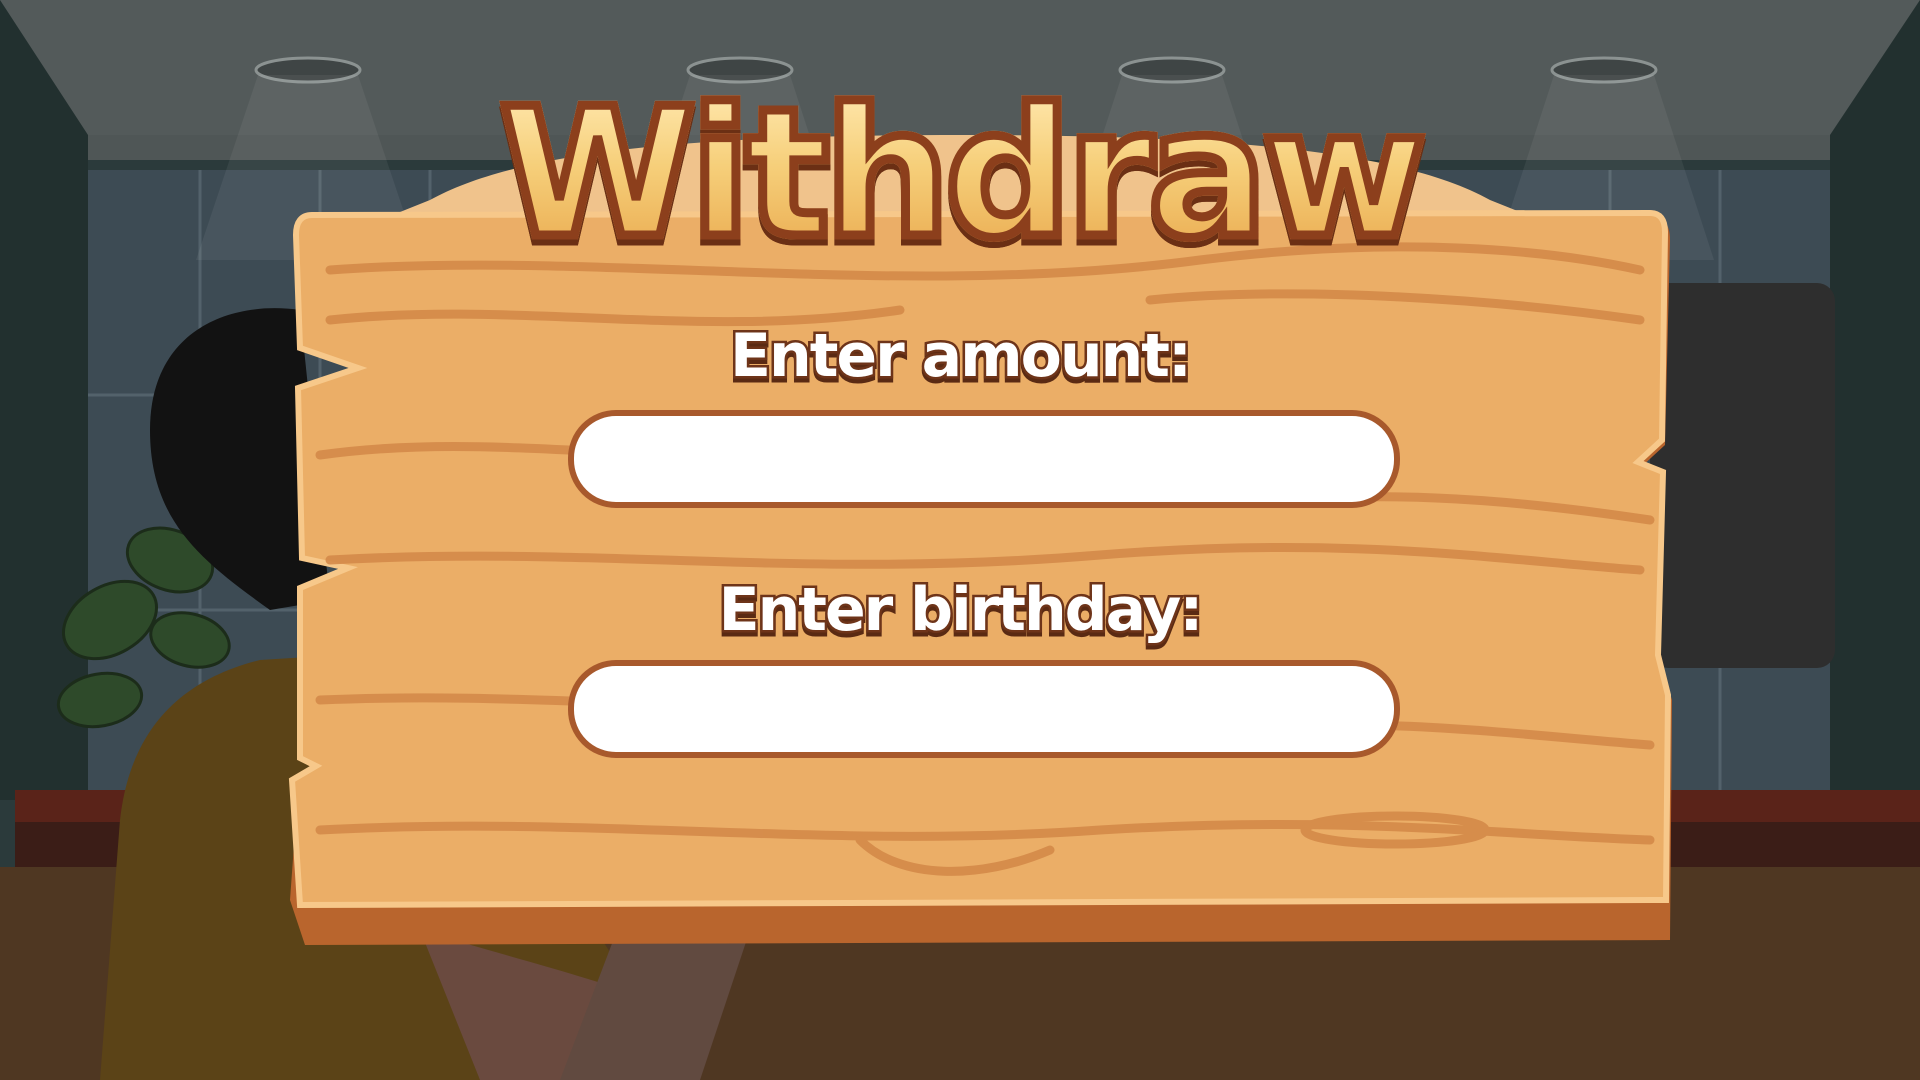  Describe the element at coordinates (984, 709) in the screenshot. I see `birthday-input` at that location.